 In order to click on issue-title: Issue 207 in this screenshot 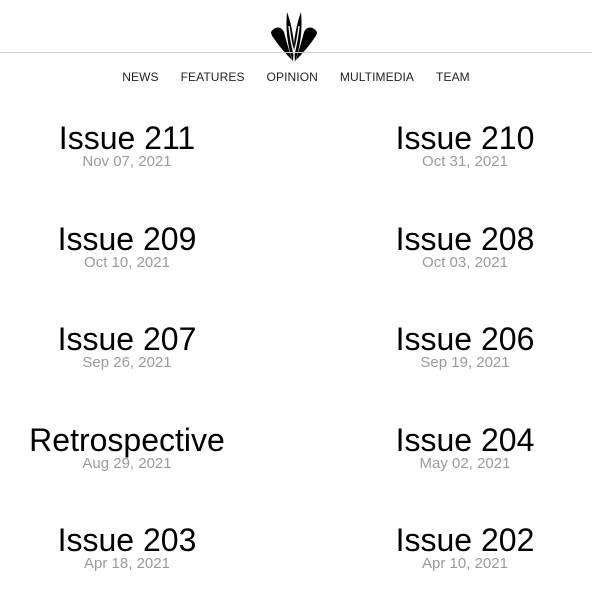, I will do `click(127, 339)`.